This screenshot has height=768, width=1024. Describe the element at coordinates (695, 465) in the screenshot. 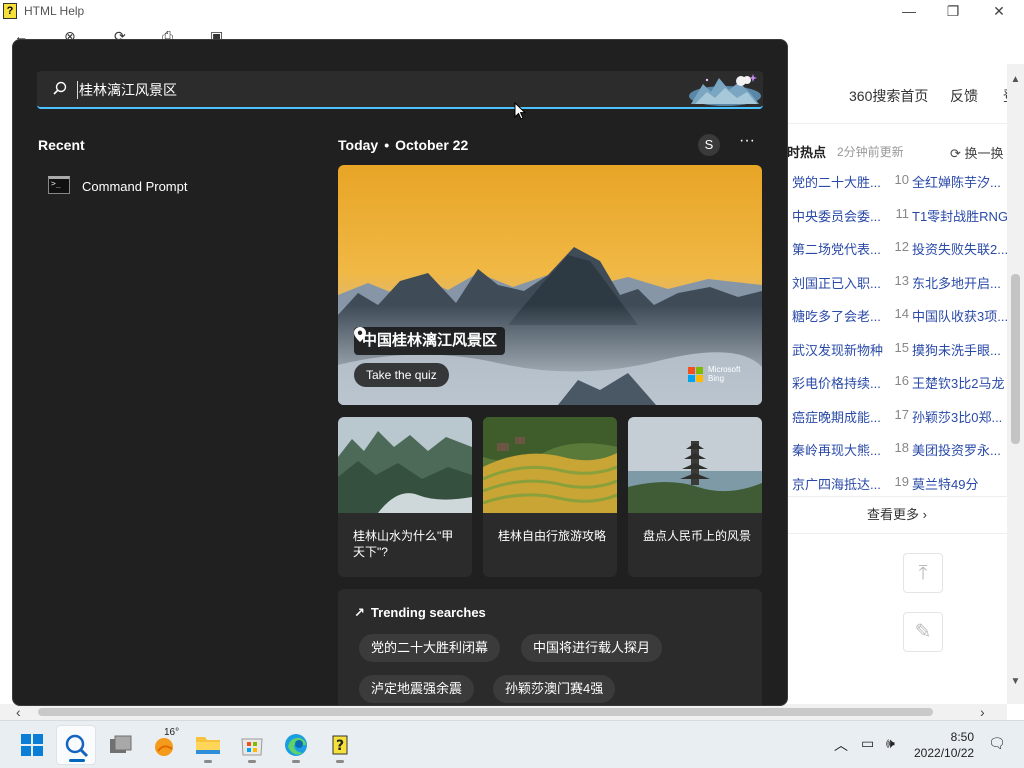

I see `card-image-pagoda` at that location.